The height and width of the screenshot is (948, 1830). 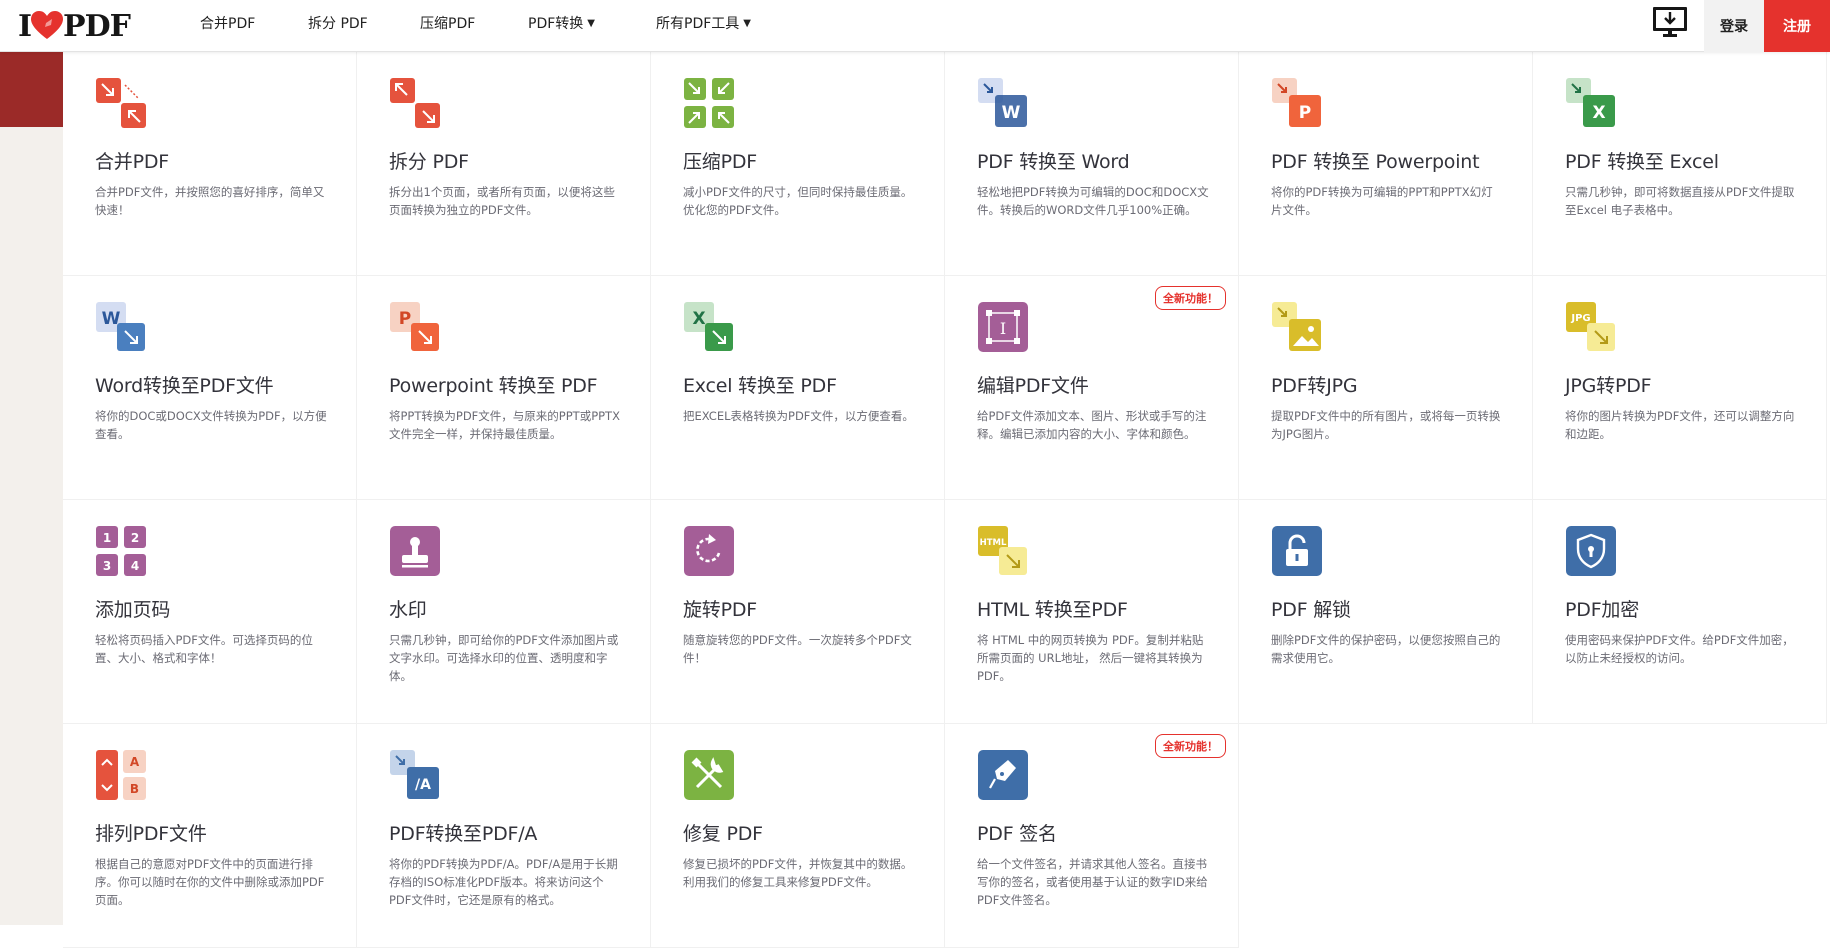 I want to click on tool-title: JPG转PDF, so click(x=1608, y=386).